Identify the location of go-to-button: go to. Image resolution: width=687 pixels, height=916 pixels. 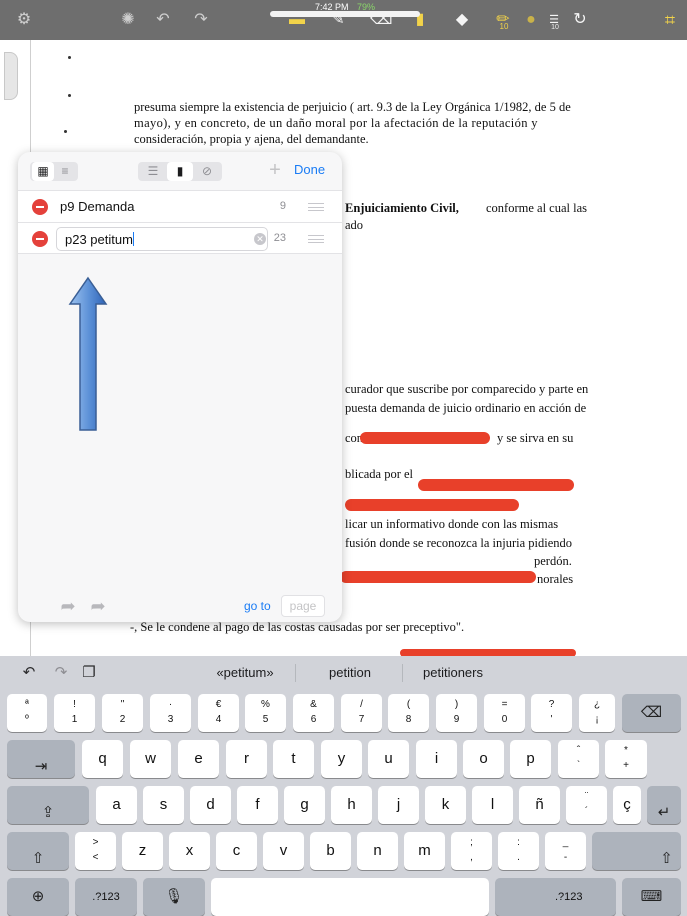
(257, 606).